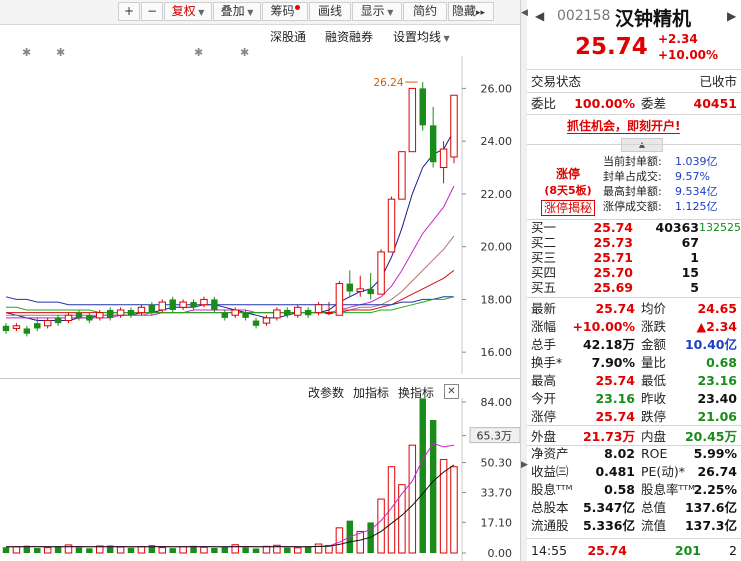  I want to click on stat-label: 总手, so click(544, 344).